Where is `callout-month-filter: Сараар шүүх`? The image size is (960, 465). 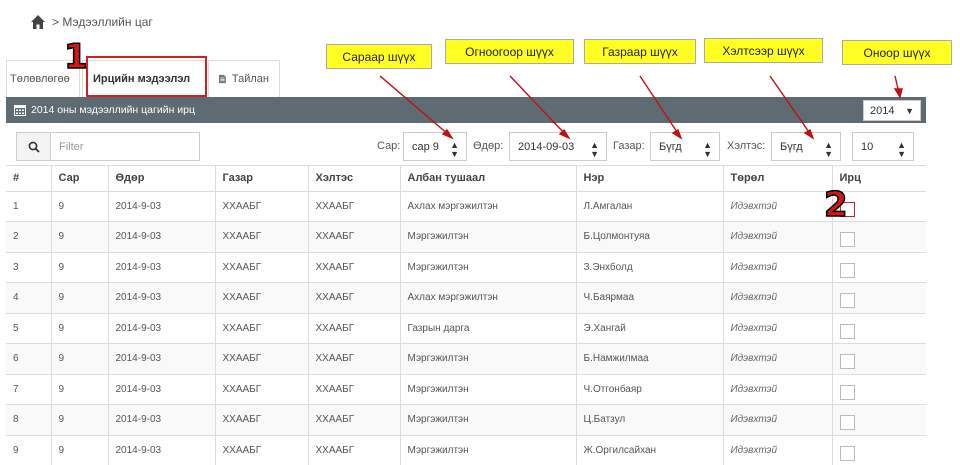
callout-month-filter: Сараар шүүх is located at coordinates (379, 56).